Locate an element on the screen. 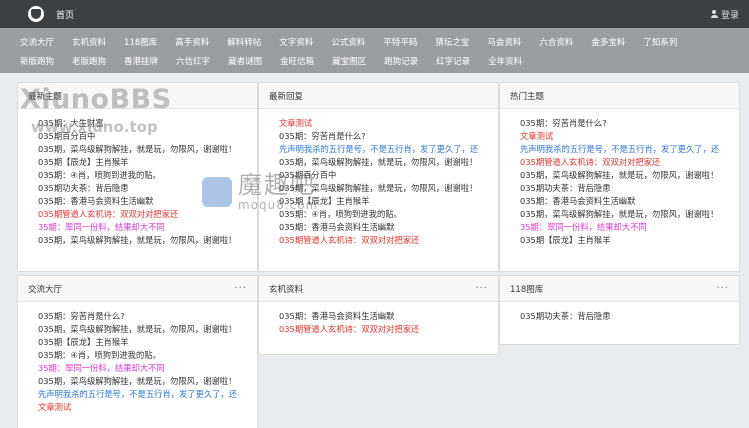 The width and height of the screenshot is (749, 428). nav-item: 马会资料 is located at coordinates (504, 42).